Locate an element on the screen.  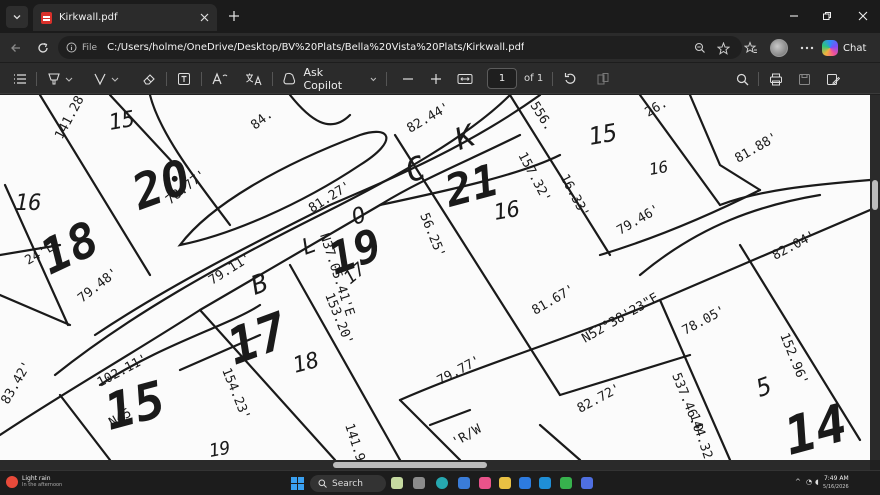
vertical-scroll-thumb is located at coordinates (875, 195).